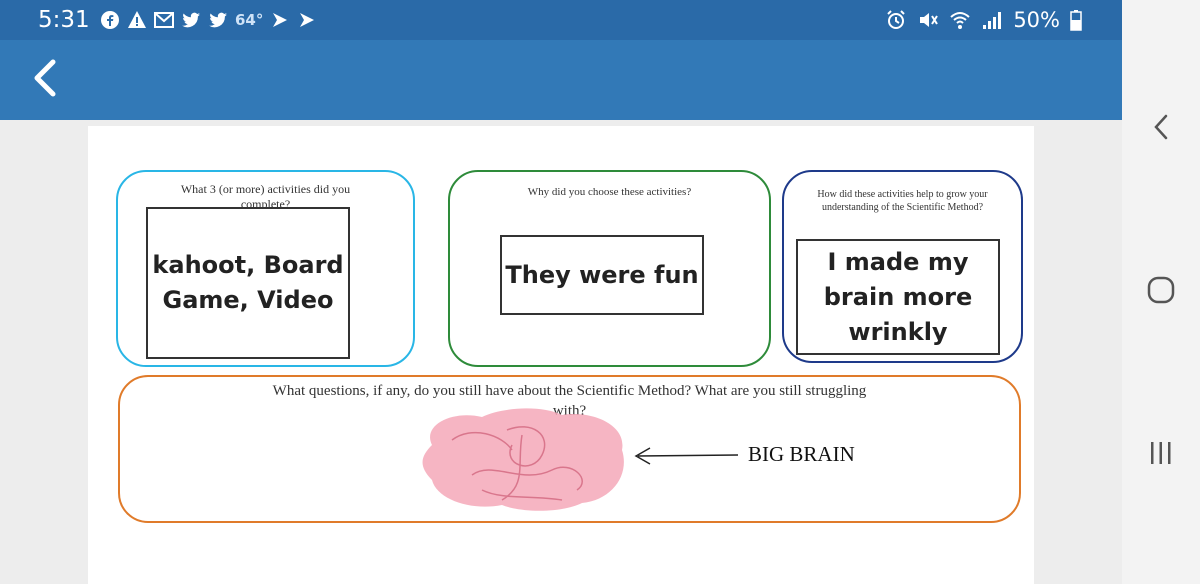 The width and height of the screenshot is (1200, 584). I want to click on navigation-bar, so click(1161, 292).